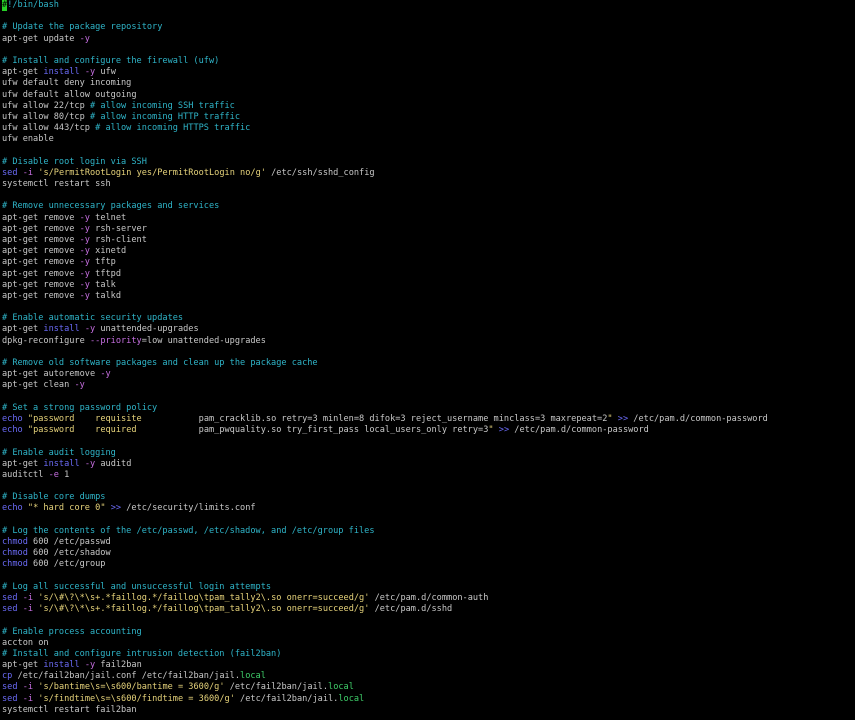  What do you see at coordinates (428, 296) in the screenshot?
I see `terminal-line: apt-get remove -y talkd` at bounding box center [428, 296].